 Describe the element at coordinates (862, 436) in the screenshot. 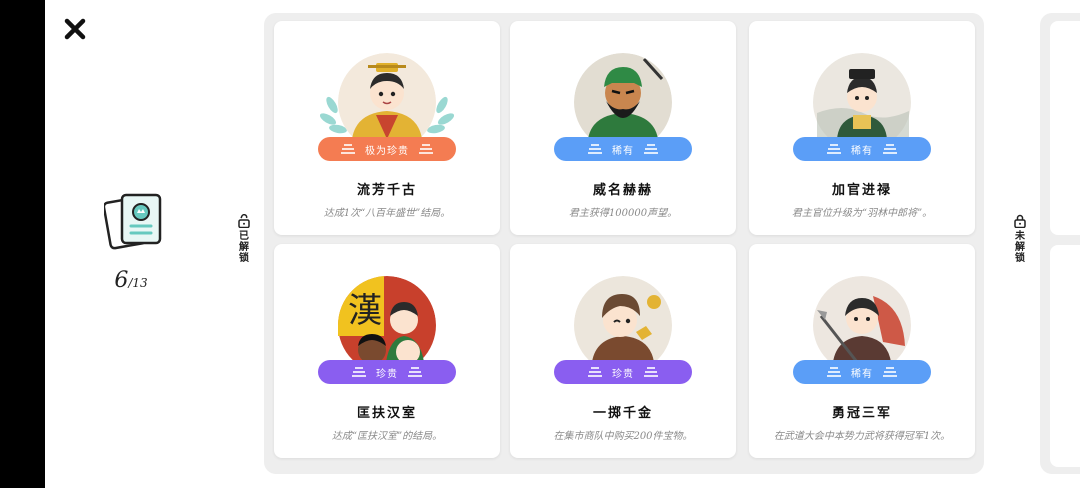

I see `achievement-description: 在武道大会中本势力武将获得冠军1次。` at that location.